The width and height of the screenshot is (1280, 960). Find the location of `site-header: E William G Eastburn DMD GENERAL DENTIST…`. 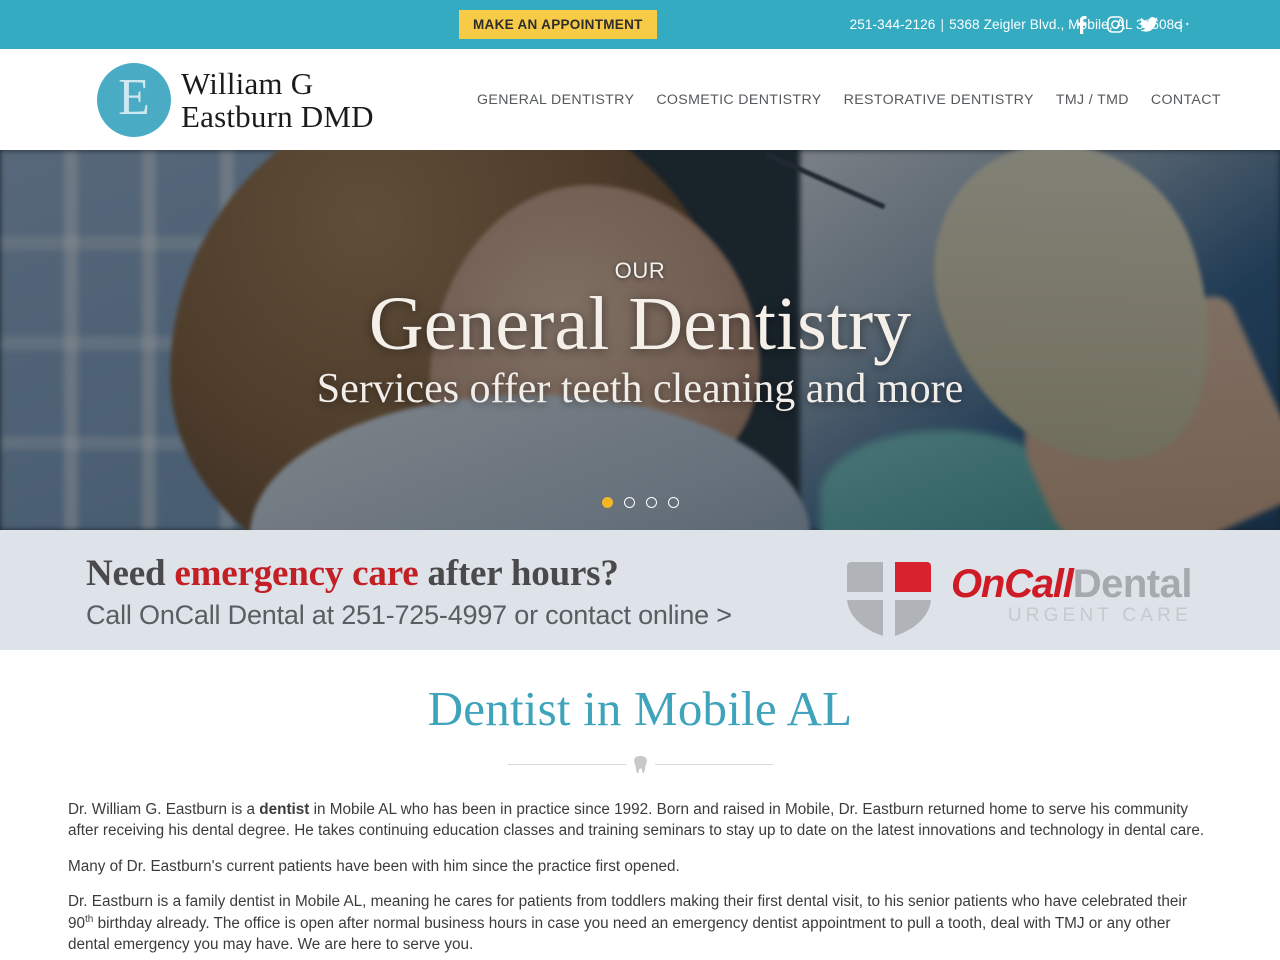

site-header: E William G Eastburn DMD GENERAL DENTIST… is located at coordinates (640, 99).